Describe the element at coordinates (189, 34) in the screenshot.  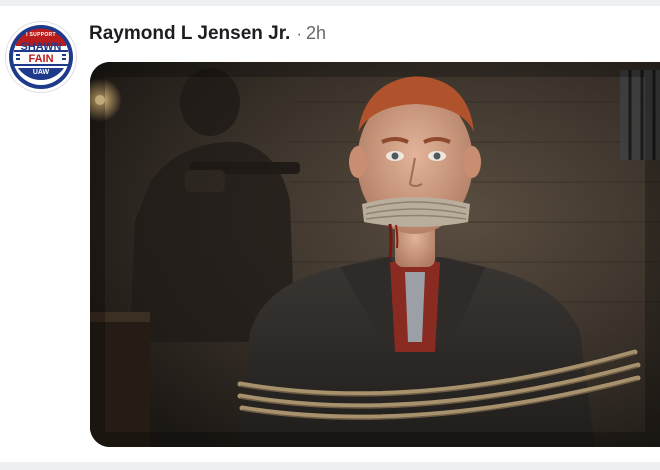
I see `author-name: Raymond L Jensen Jr.` at that location.